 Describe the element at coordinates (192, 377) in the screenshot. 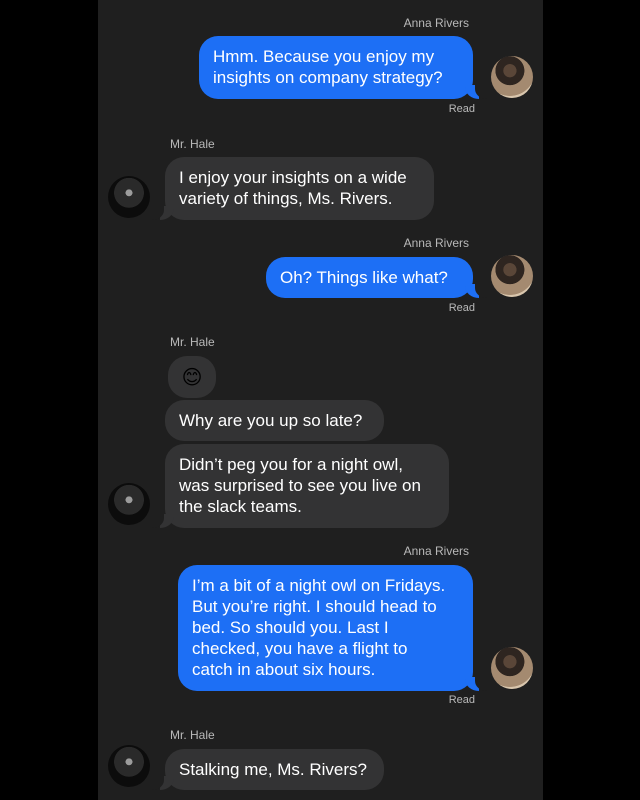

I see `emoji-message-smile-icon: 😊` at that location.